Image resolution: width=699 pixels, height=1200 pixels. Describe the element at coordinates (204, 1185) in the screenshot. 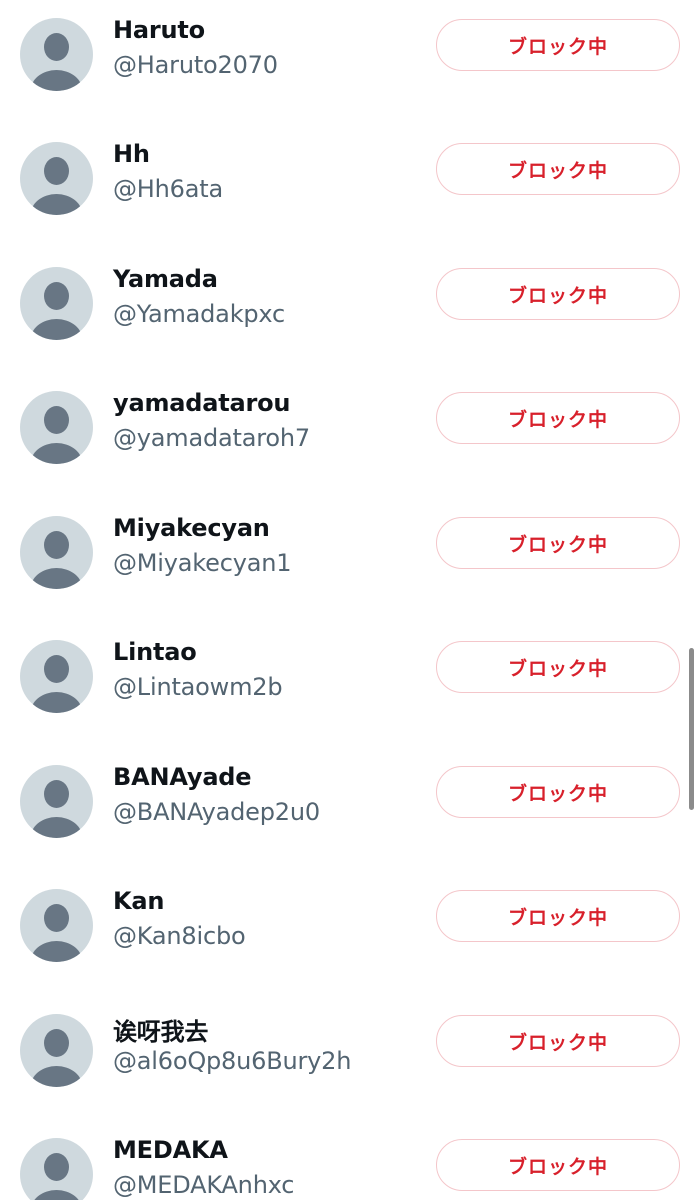

I see `user-handle: @MEDAKAnhxc` at that location.